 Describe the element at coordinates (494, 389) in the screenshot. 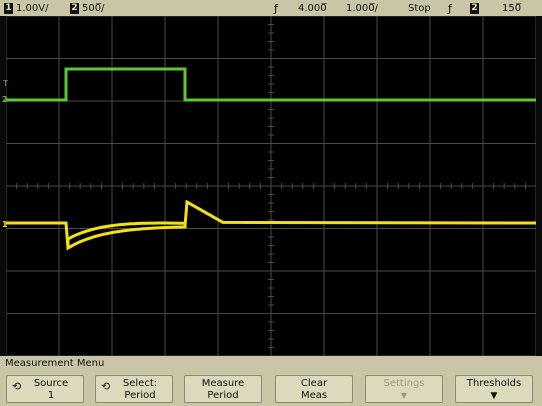

I see `thresholds-softkey: Thresholds ▼` at that location.